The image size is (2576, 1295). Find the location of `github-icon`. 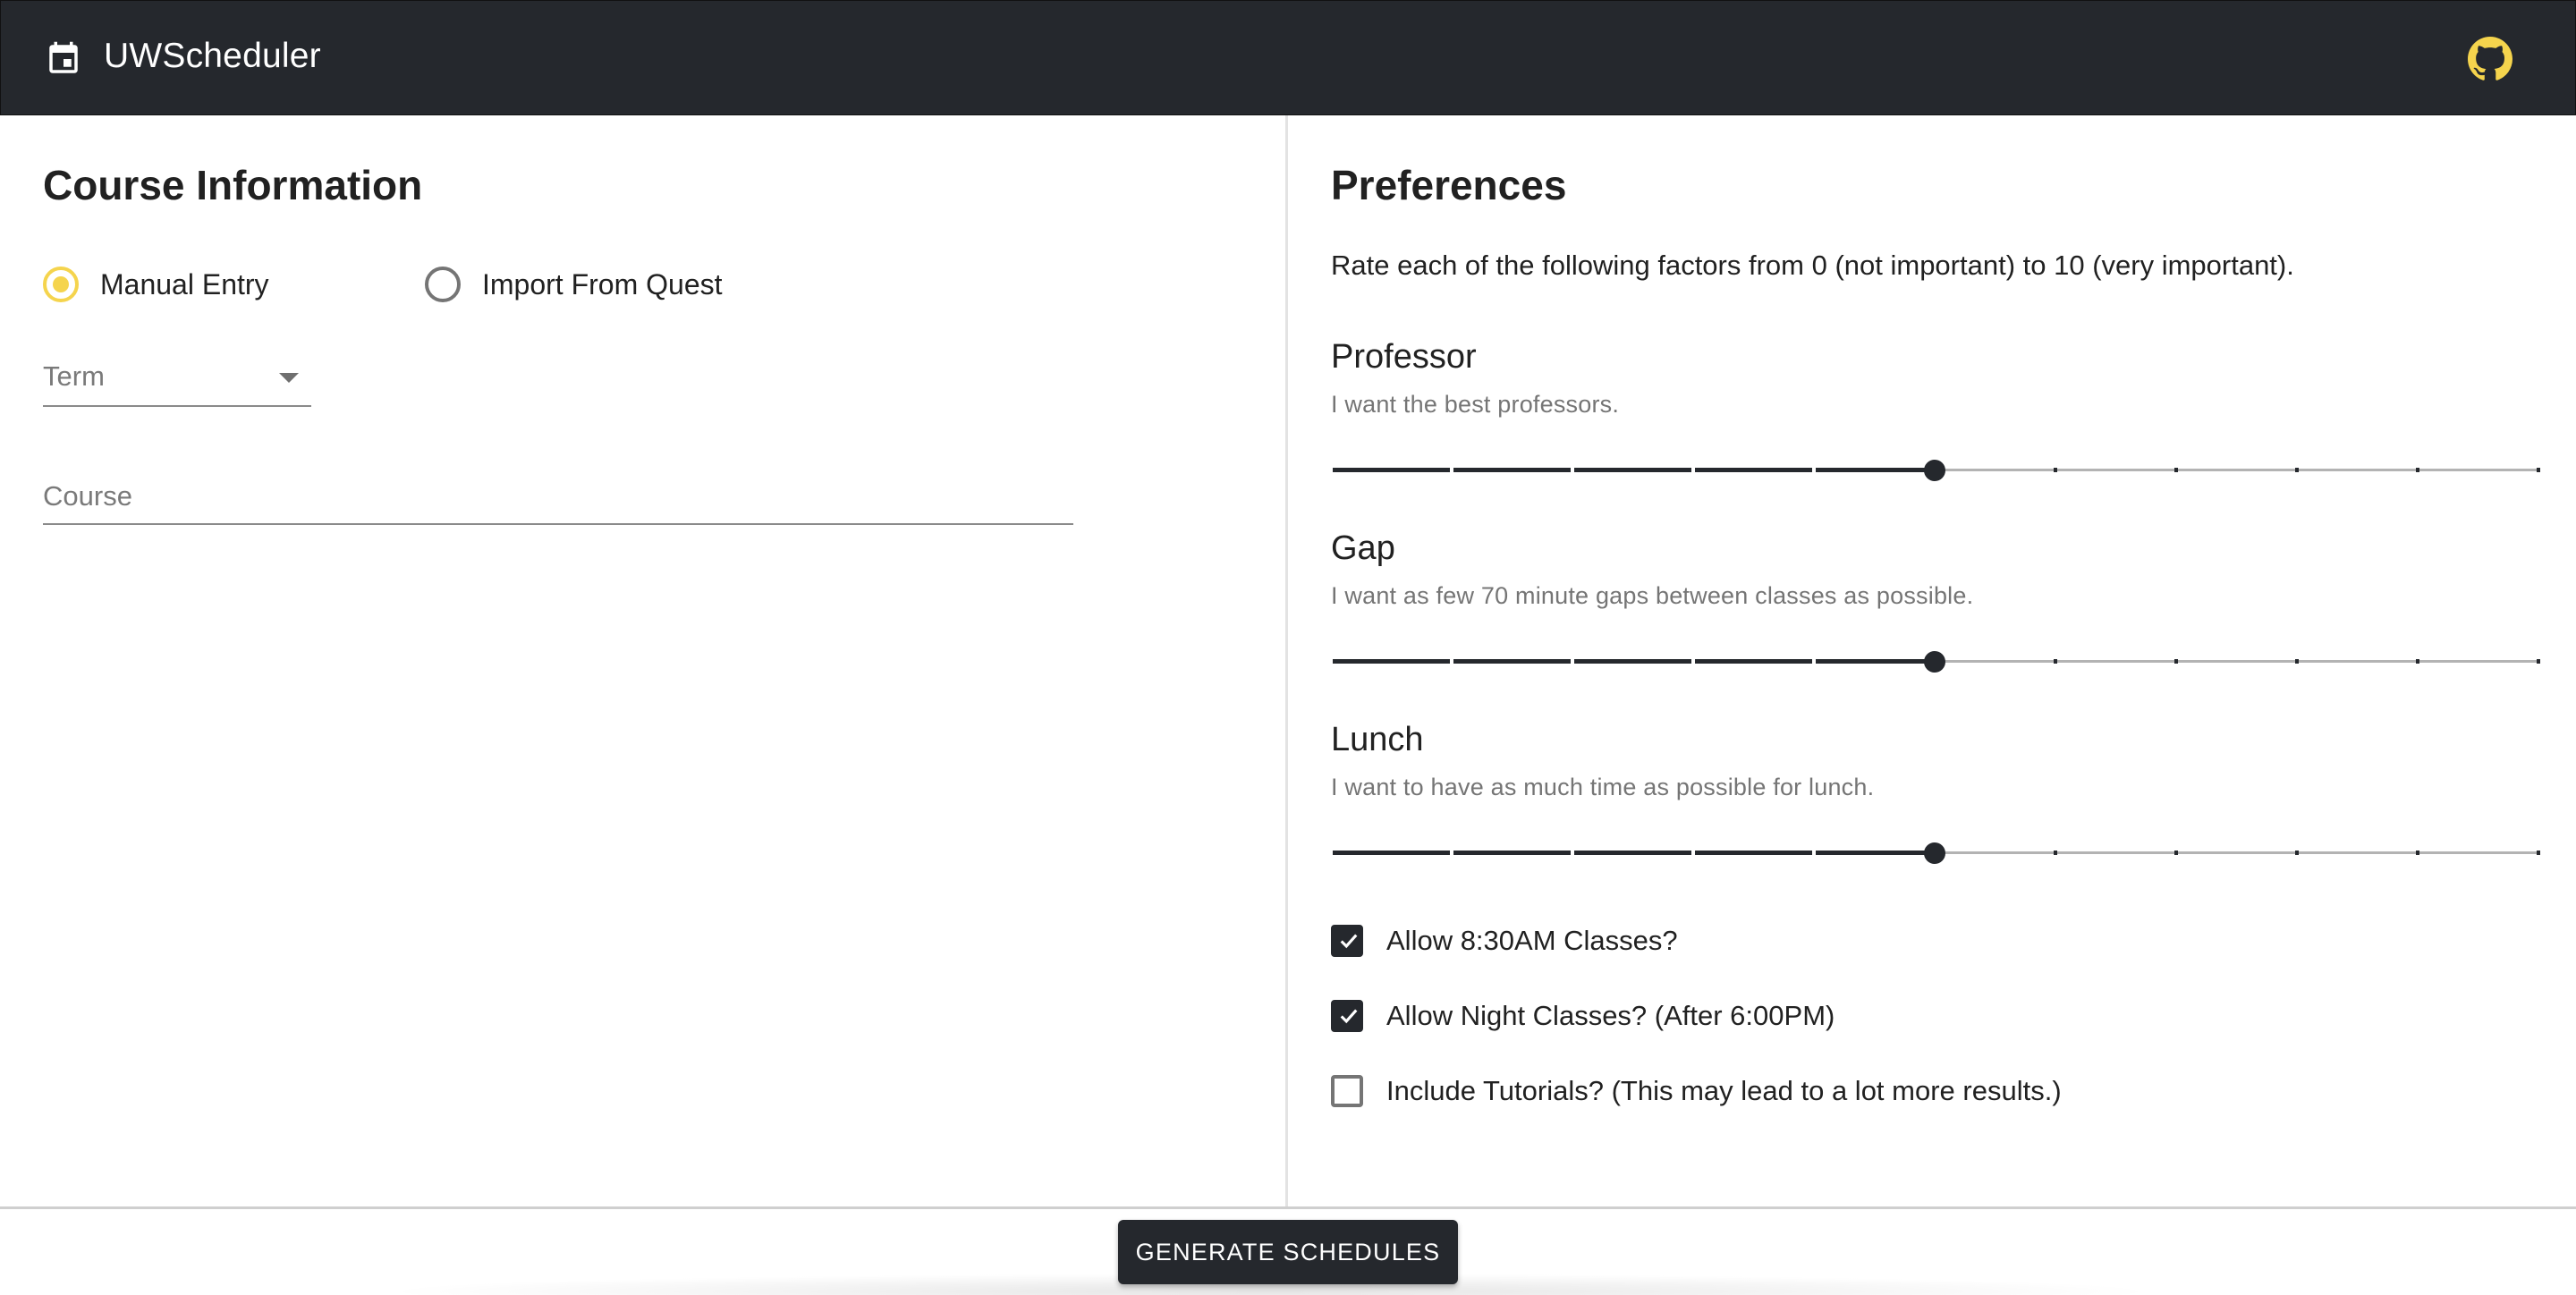

github-icon is located at coordinates (2490, 59).